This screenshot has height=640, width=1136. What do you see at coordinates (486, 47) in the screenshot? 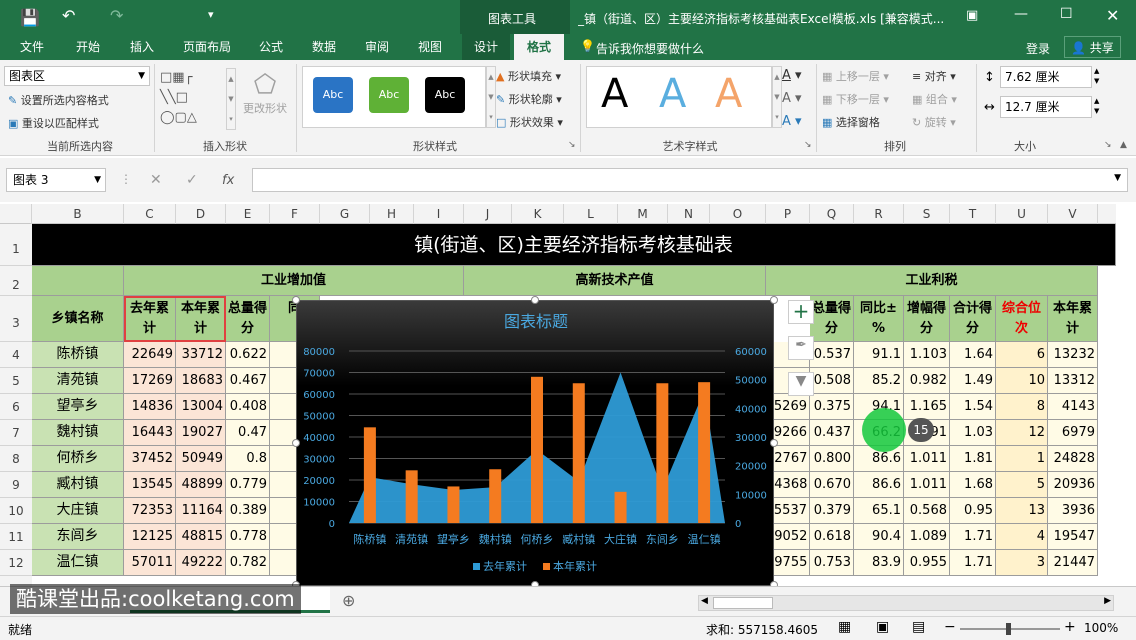
I see `tab-design: 设计` at bounding box center [486, 47].